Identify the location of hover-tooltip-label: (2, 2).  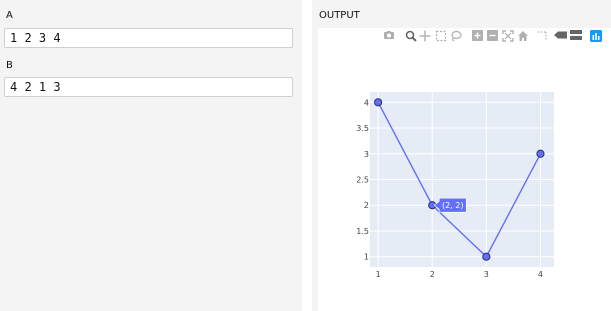
(453, 205).